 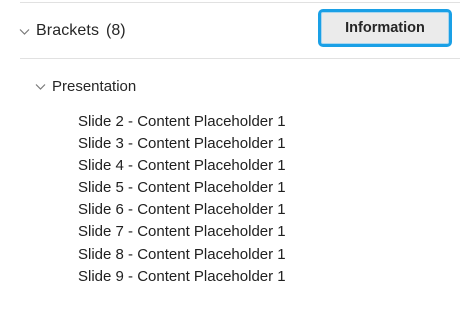 What do you see at coordinates (182, 122) in the screenshot?
I see `list-item: Slide 2 - Content Placeholder 1` at bounding box center [182, 122].